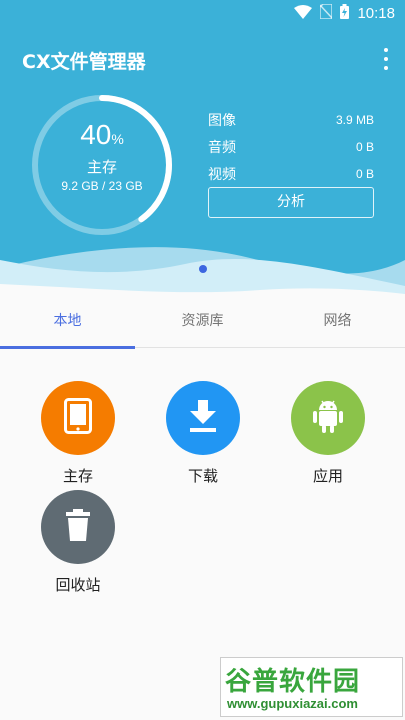  I want to click on main-storage-circle, so click(78, 418).